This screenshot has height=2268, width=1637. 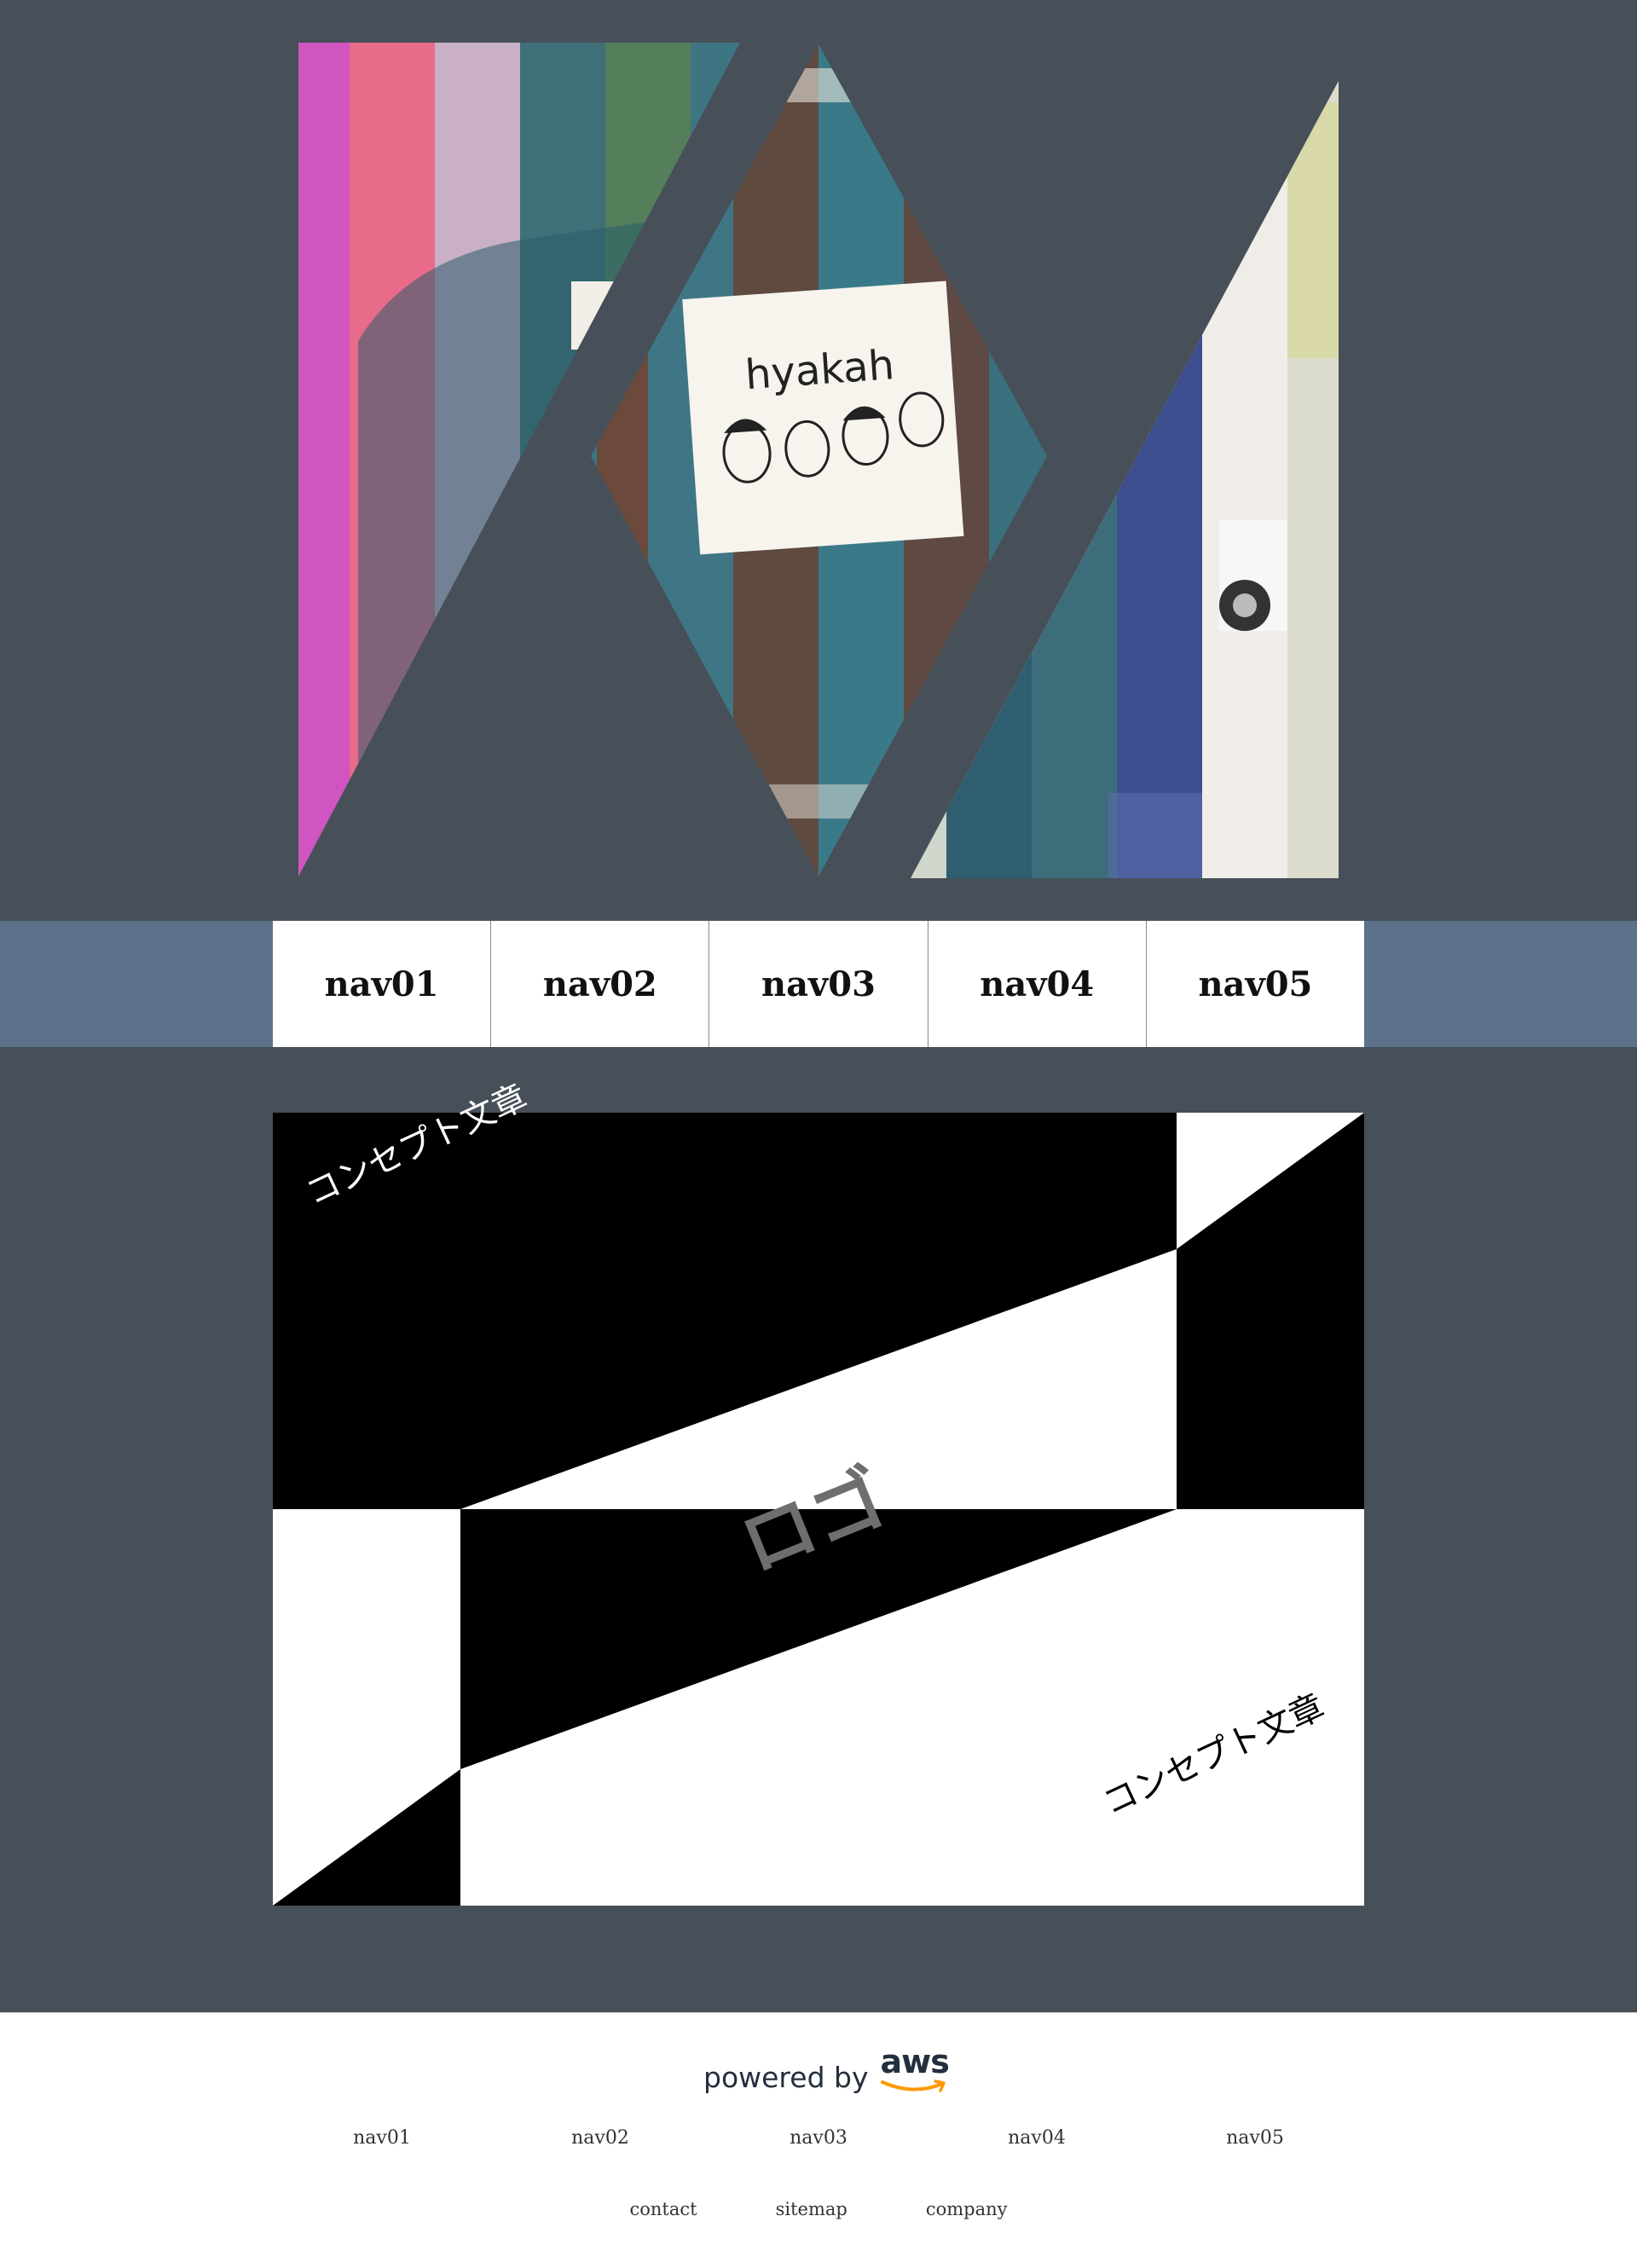 I want to click on aws-logo: aws, so click(x=915, y=2068).